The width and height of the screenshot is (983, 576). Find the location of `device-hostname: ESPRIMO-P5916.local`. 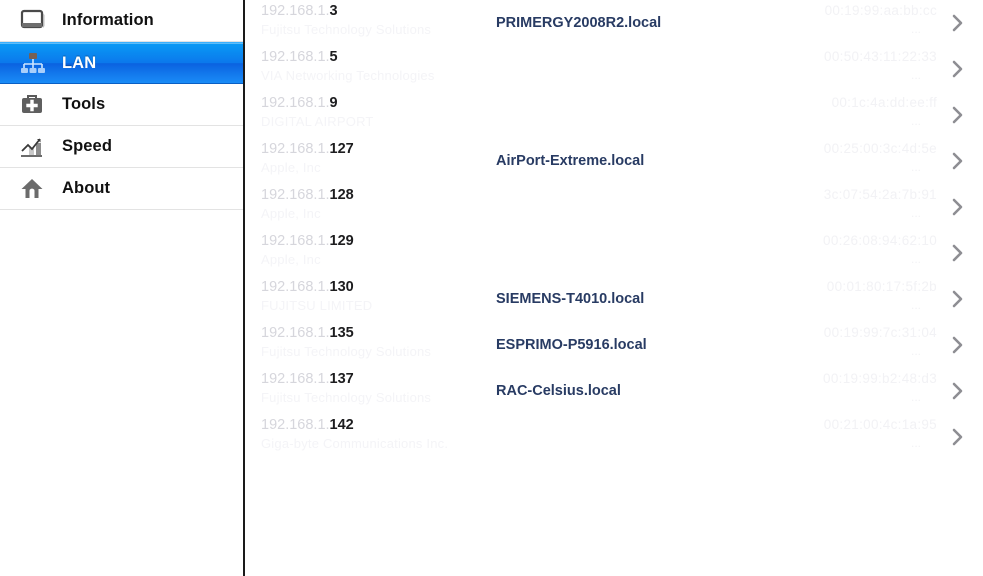

device-hostname: ESPRIMO-P5916.local is located at coordinates (571, 345).